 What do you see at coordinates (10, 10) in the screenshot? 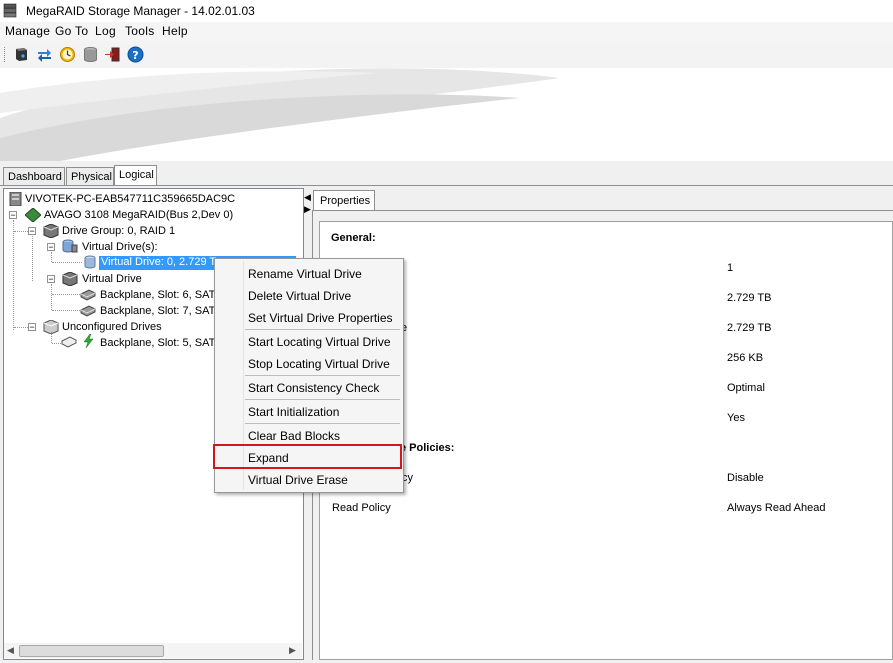
I see `app-server-icon` at bounding box center [10, 10].